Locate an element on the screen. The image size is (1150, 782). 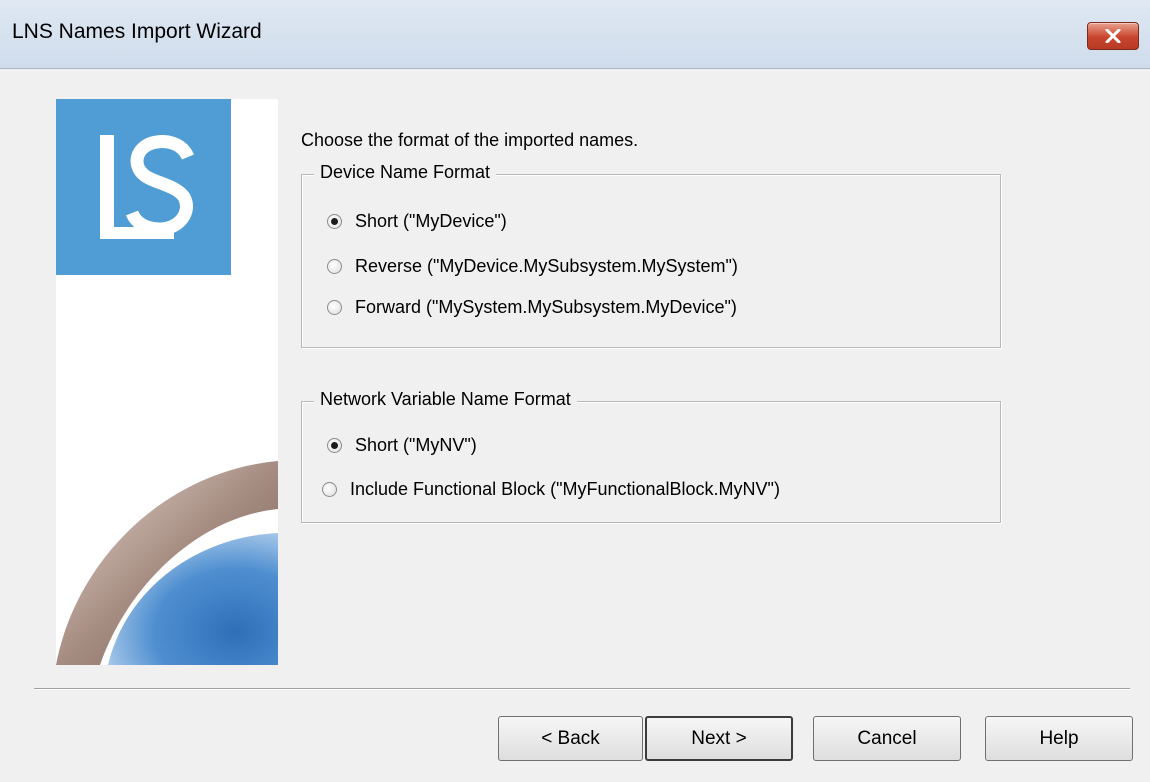
next-button: Next > is located at coordinates (719, 738).